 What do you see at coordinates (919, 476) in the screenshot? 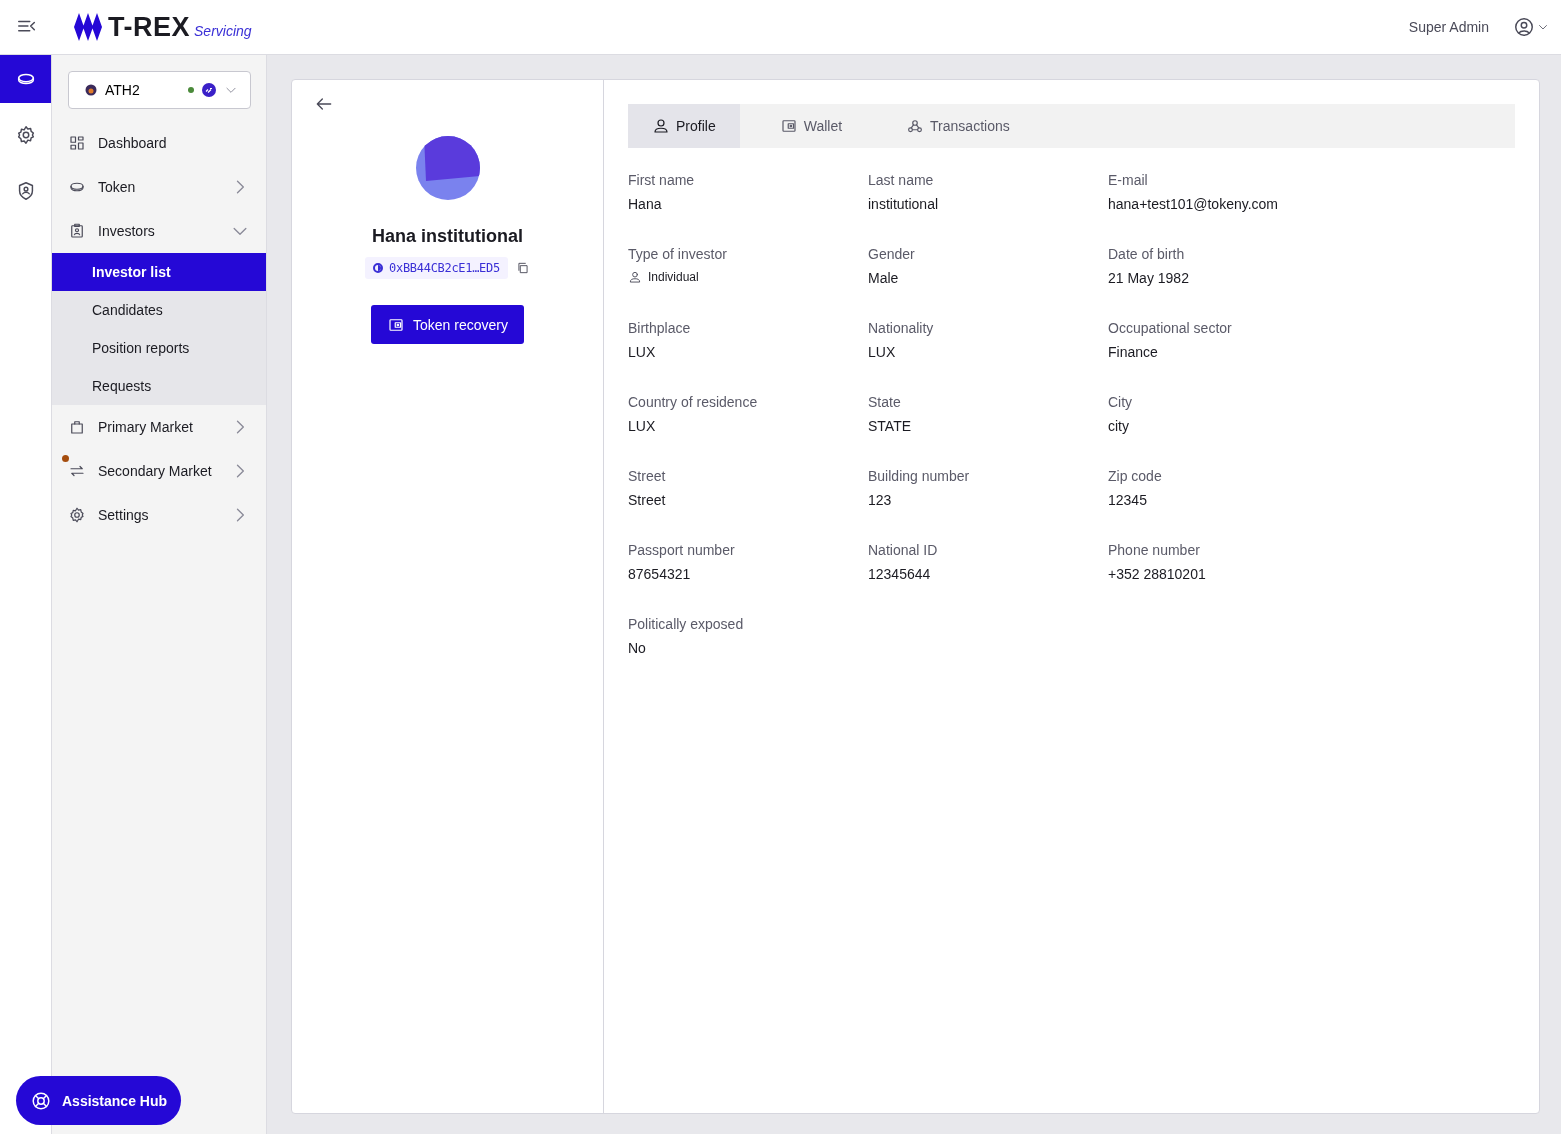
I see `field-label: Building number` at bounding box center [919, 476].